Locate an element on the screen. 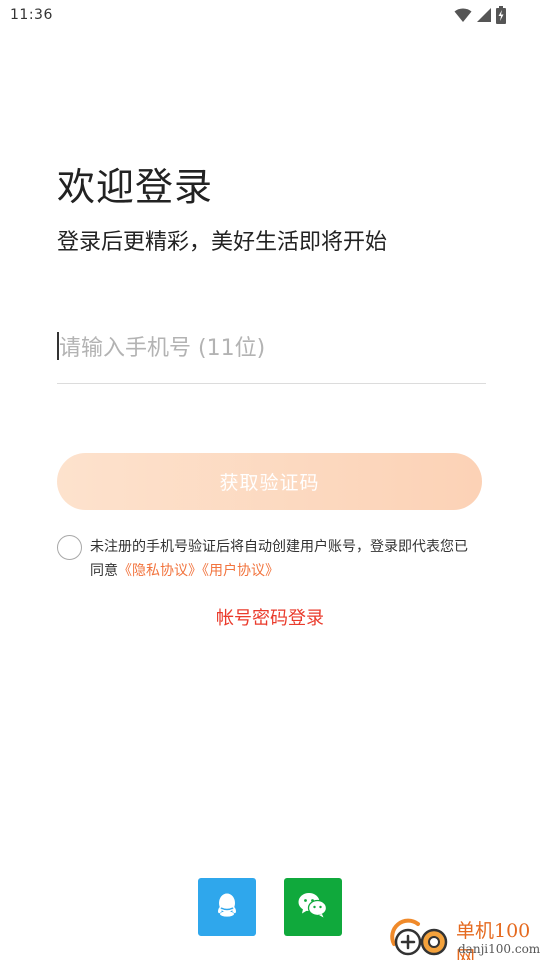 This screenshot has width=540, height=960. wechat-icon is located at coordinates (313, 907).